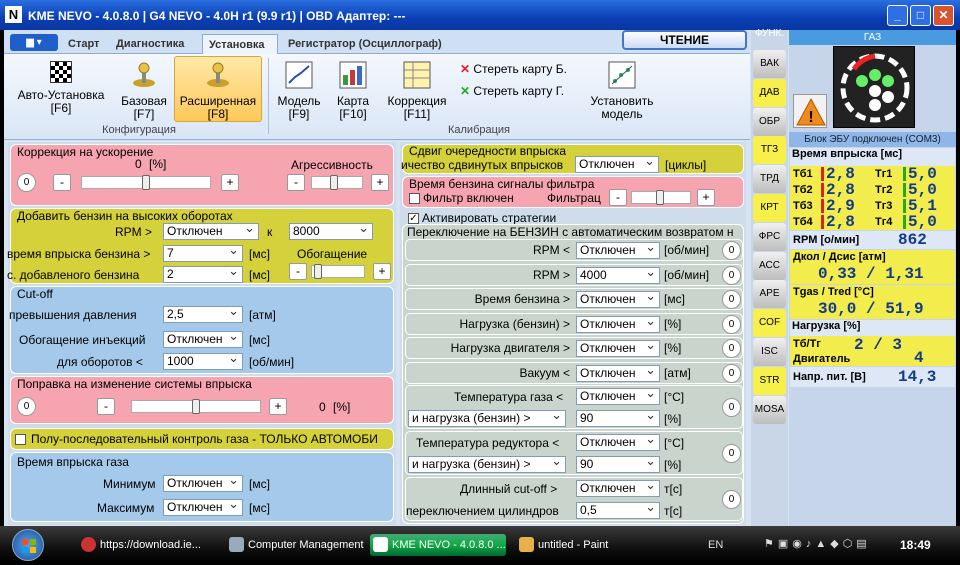 This screenshot has height=565, width=960. I want to click on gas-temp-circle: 0, so click(731, 407).